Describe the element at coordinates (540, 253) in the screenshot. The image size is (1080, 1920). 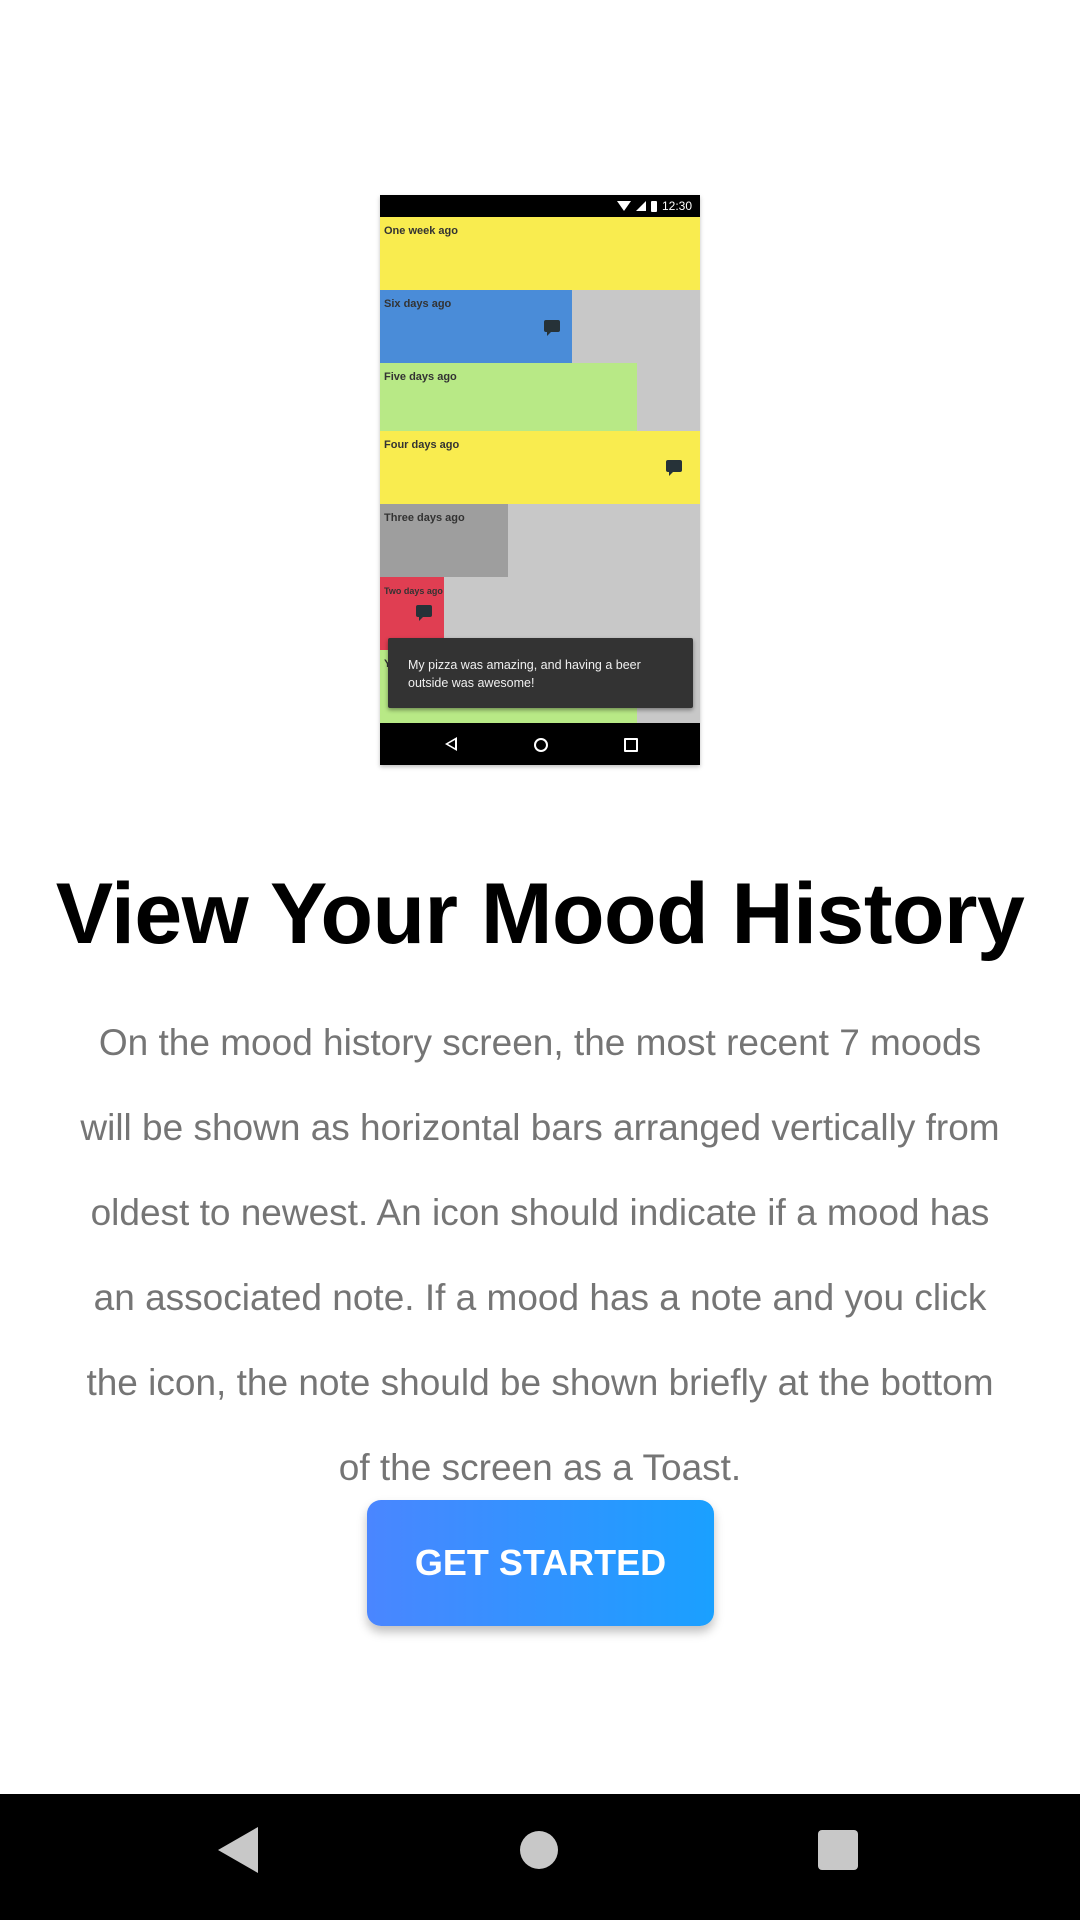
I see `mood-bar: One week ago` at that location.